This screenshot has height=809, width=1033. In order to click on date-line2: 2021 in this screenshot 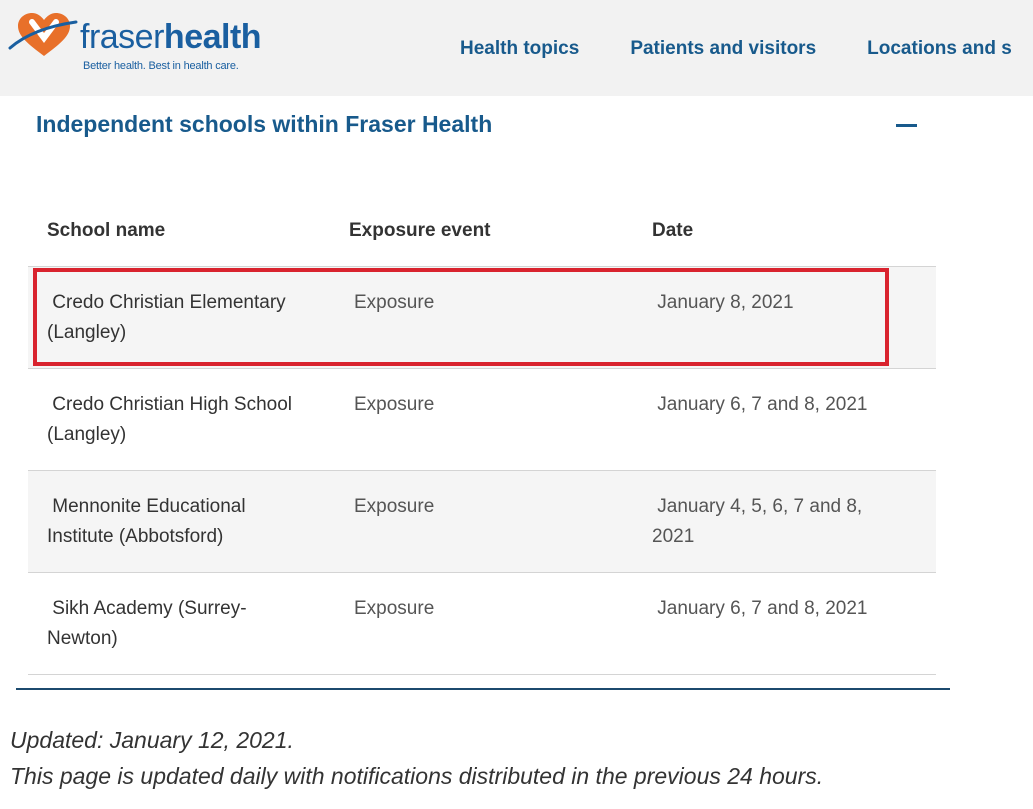, I will do `click(673, 536)`.